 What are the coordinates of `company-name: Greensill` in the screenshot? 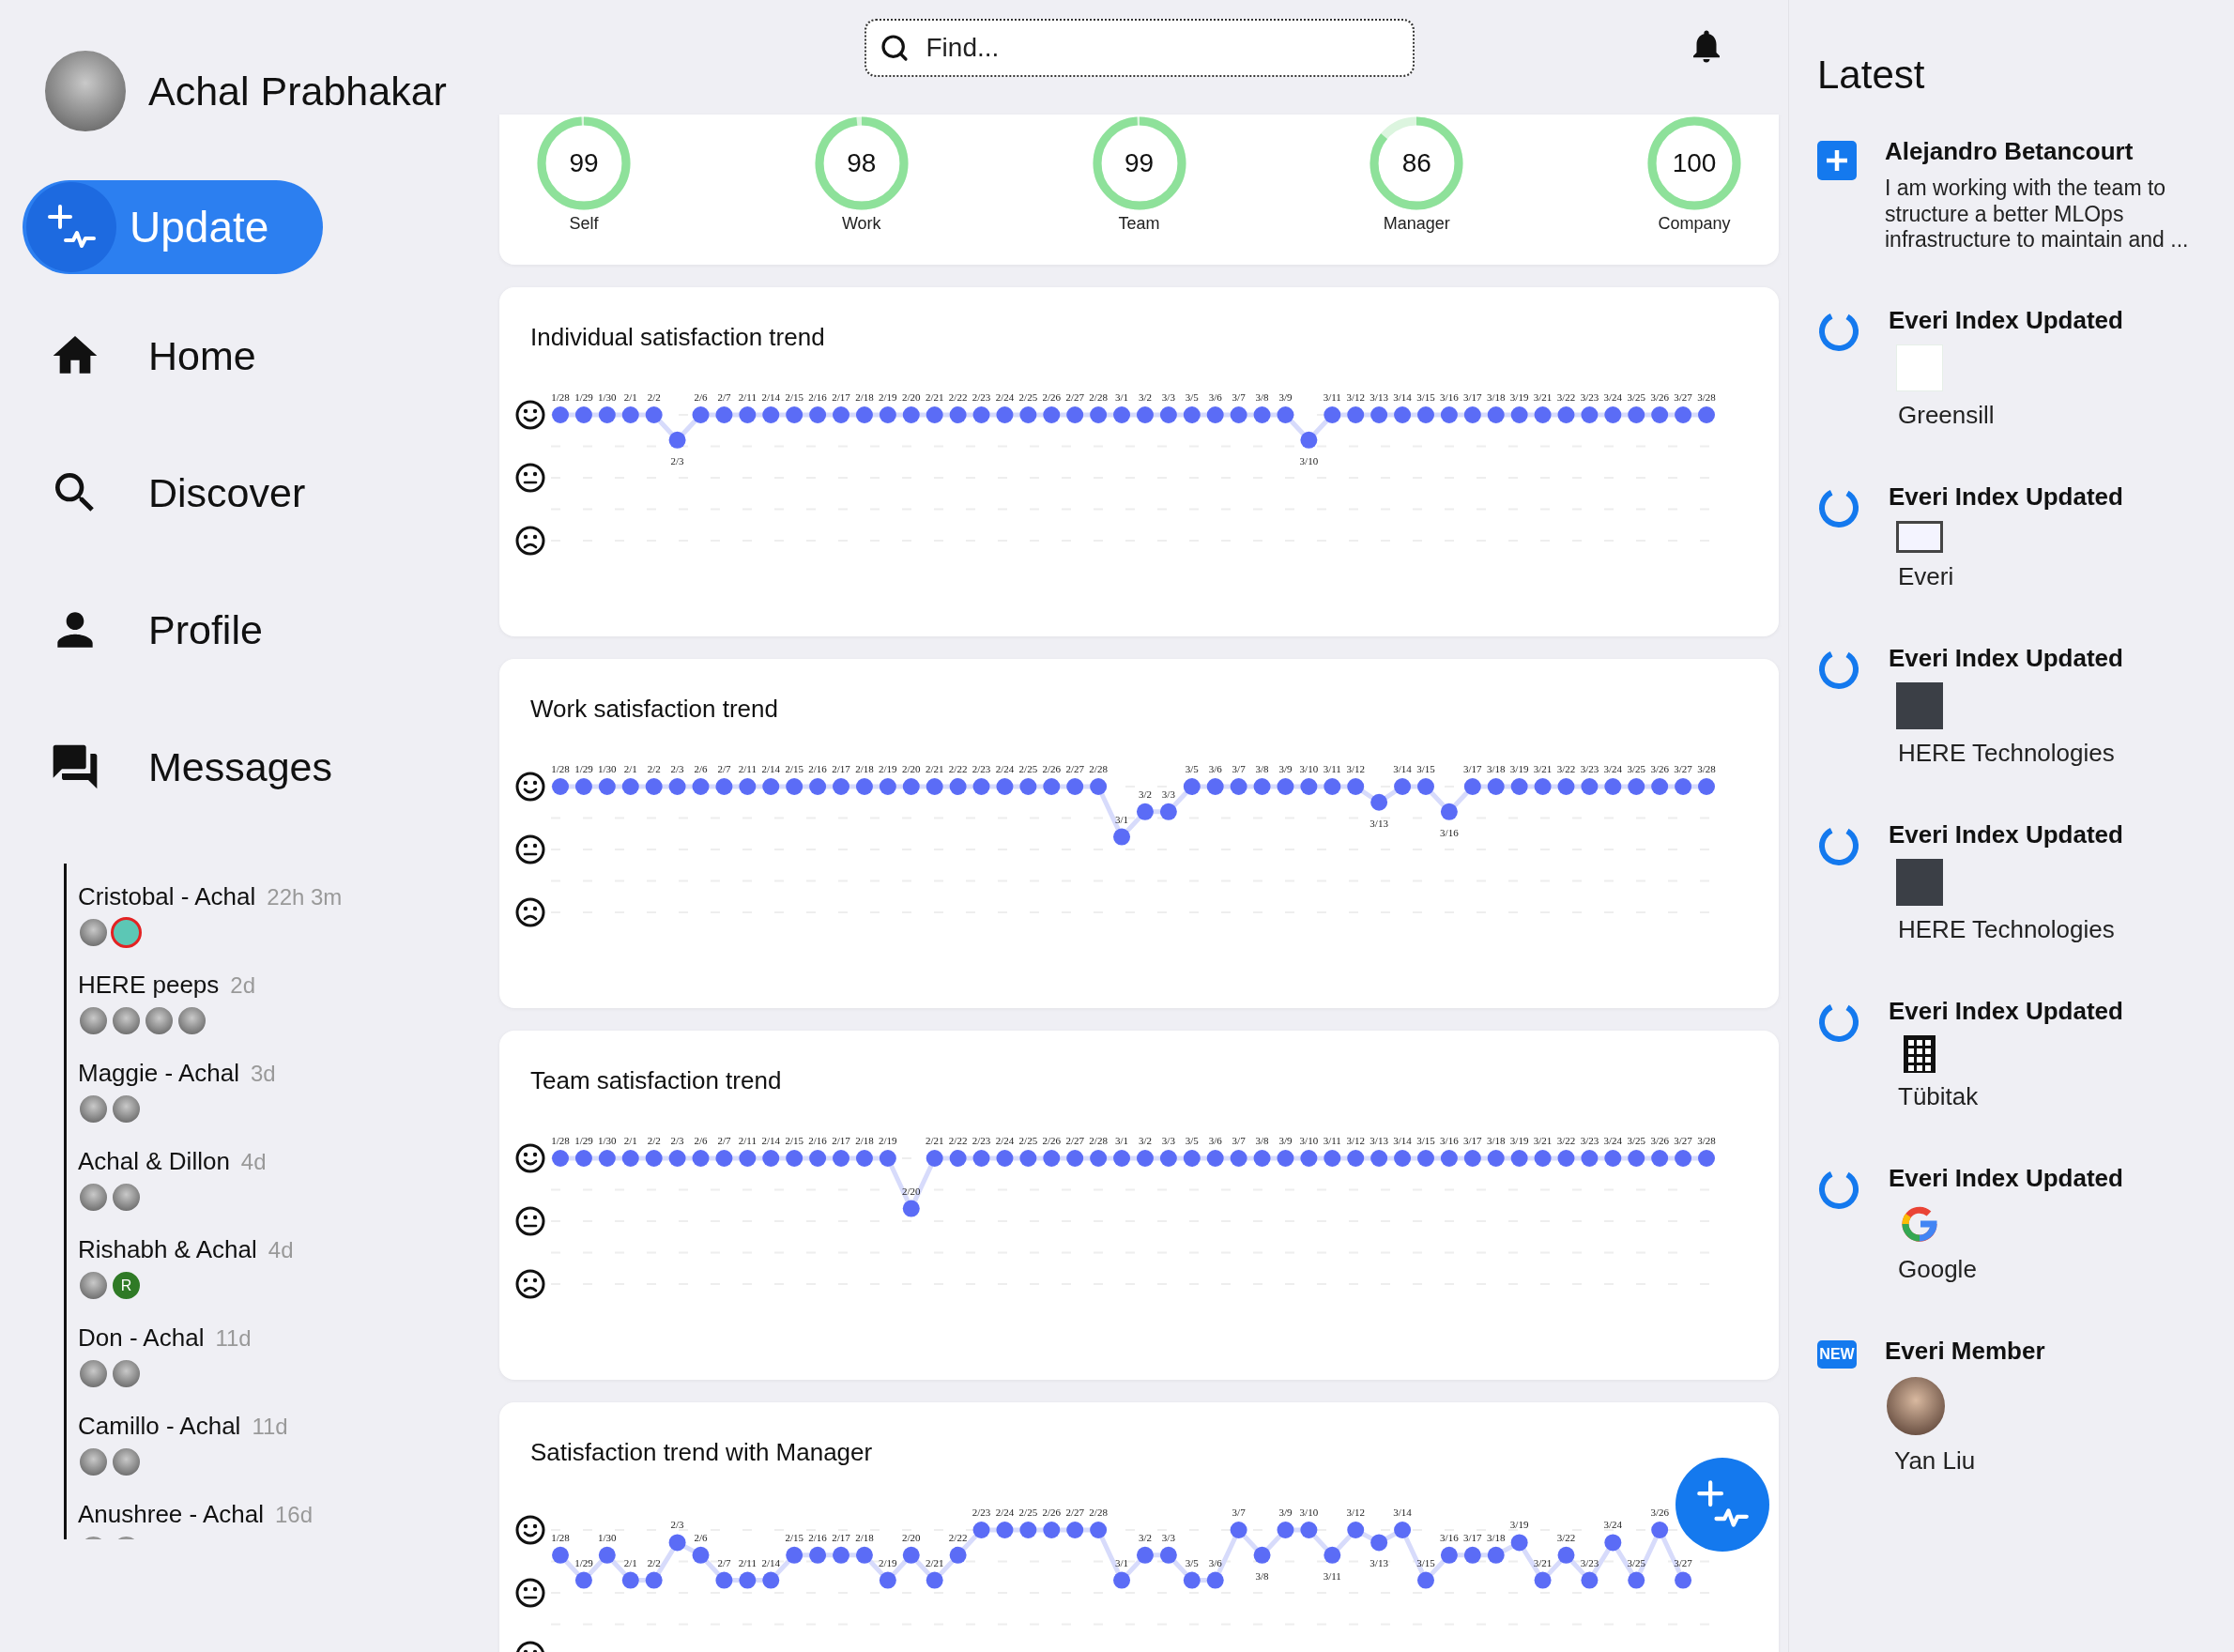 It's located at (2006, 415).